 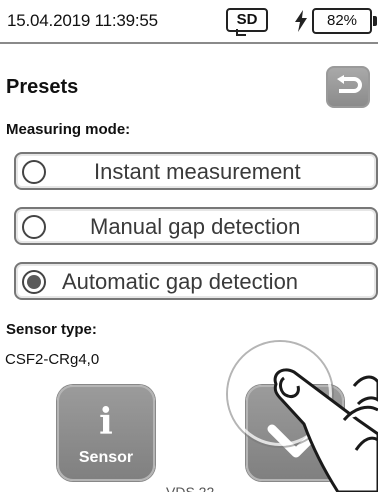 I want to click on option-label: Instant measurement, so click(x=197, y=171).